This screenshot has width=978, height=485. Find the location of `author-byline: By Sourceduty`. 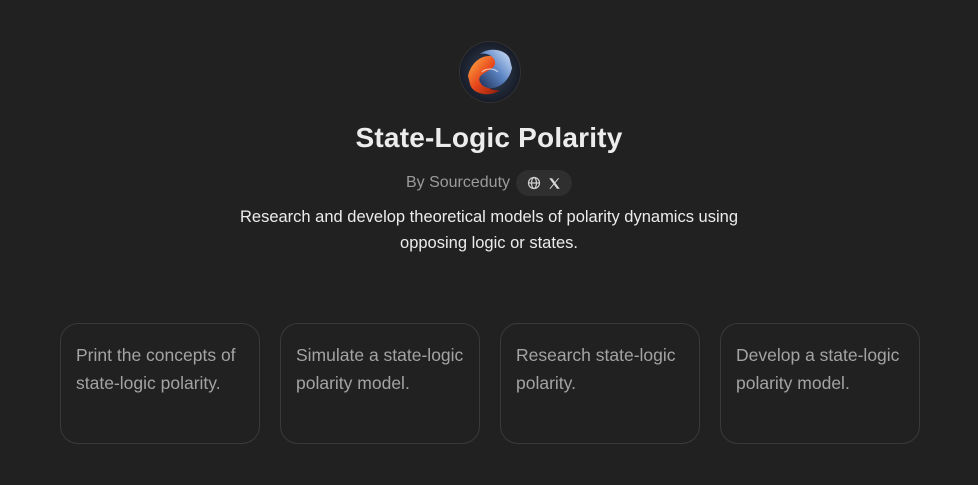

author-byline: By Sourceduty is located at coordinates (458, 182).